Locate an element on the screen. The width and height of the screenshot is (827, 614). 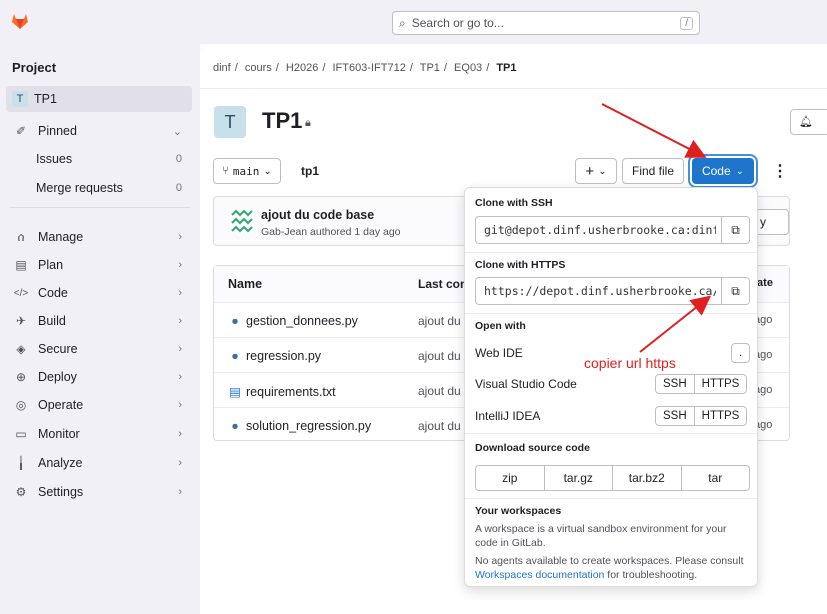
annotation-arrows is located at coordinates (656, 228).